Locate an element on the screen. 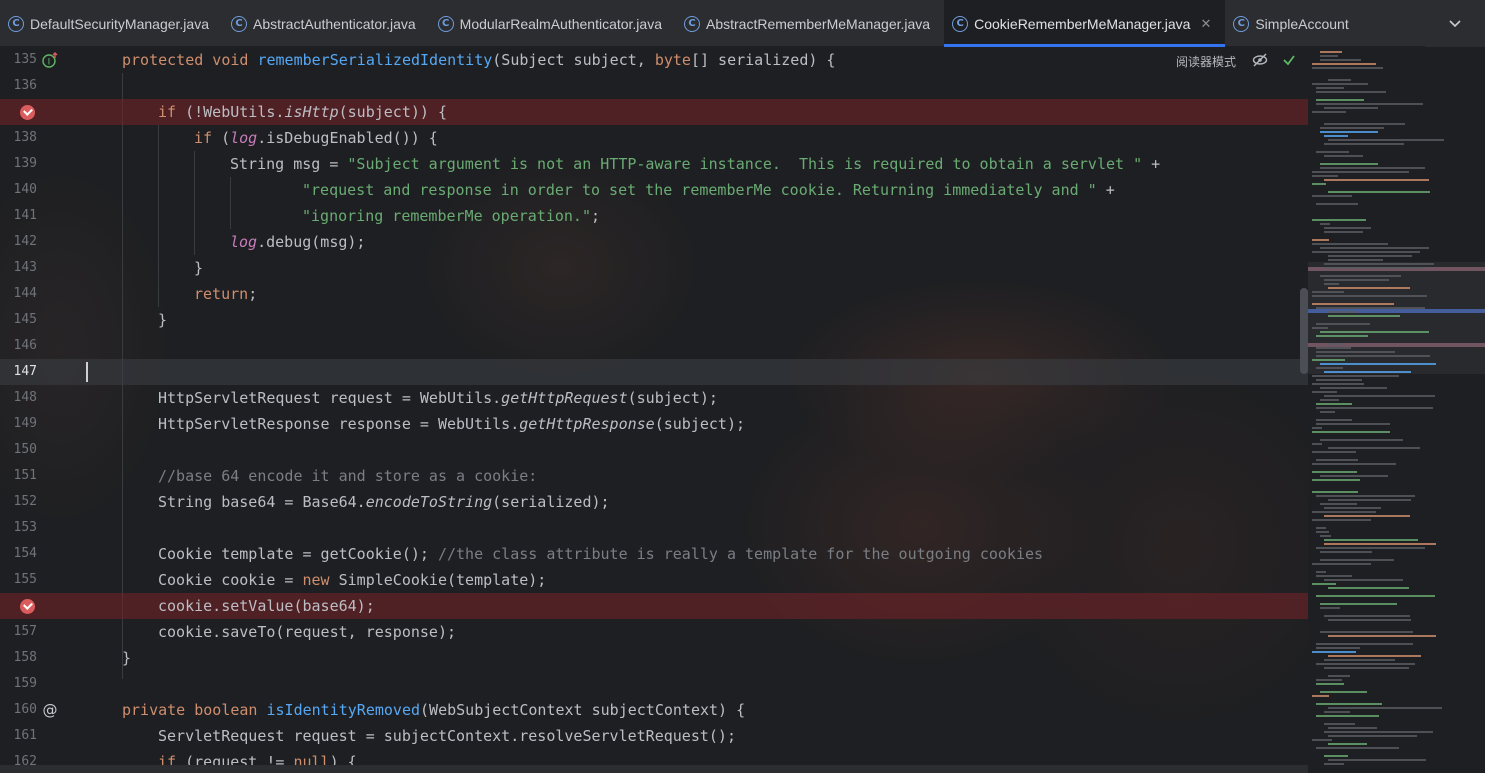 Image resolution: width=1485 pixels, height=773 pixels. code-token: (serialized); is located at coordinates (551, 502).